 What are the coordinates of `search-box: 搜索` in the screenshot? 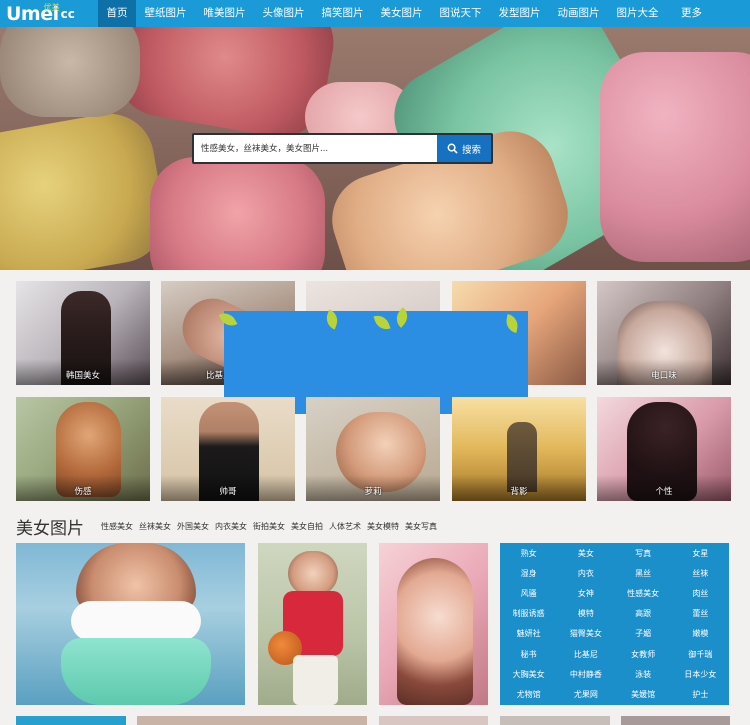 It's located at (342, 148).